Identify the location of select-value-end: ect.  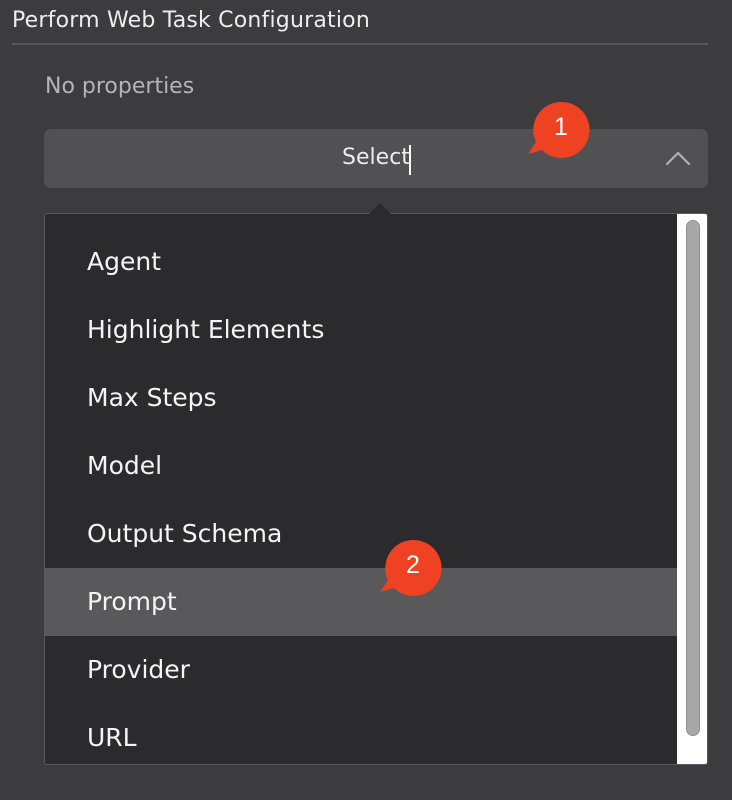
(392, 157).